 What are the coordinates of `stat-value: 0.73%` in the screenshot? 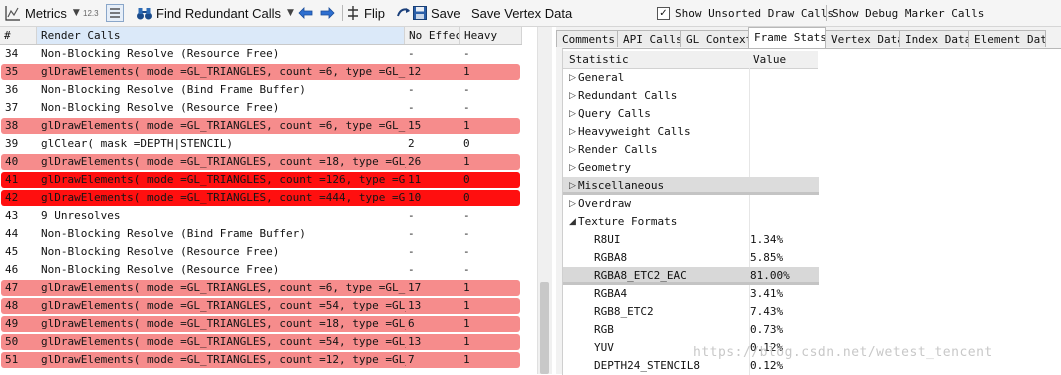 It's located at (767, 329).